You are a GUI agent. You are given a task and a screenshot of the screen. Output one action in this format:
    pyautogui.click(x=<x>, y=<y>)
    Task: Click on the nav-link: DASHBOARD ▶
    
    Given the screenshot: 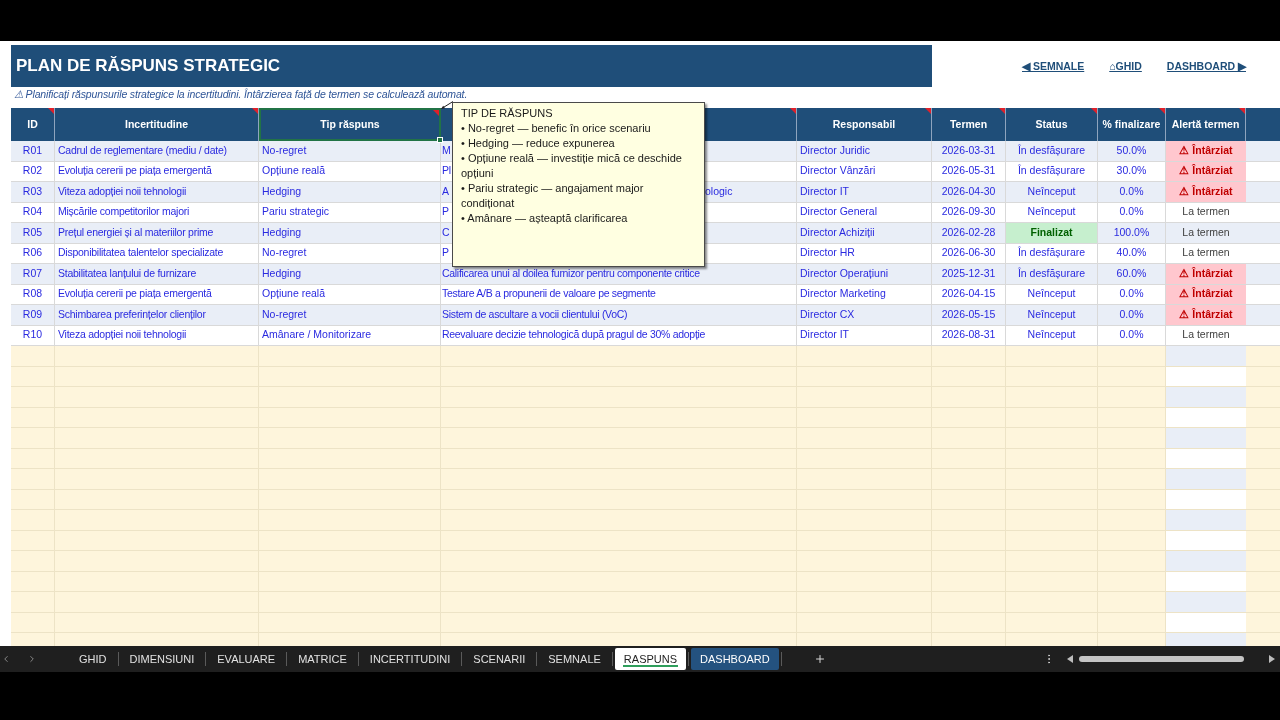 What is the action you would take?
    pyautogui.click(x=1206, y=67)
    